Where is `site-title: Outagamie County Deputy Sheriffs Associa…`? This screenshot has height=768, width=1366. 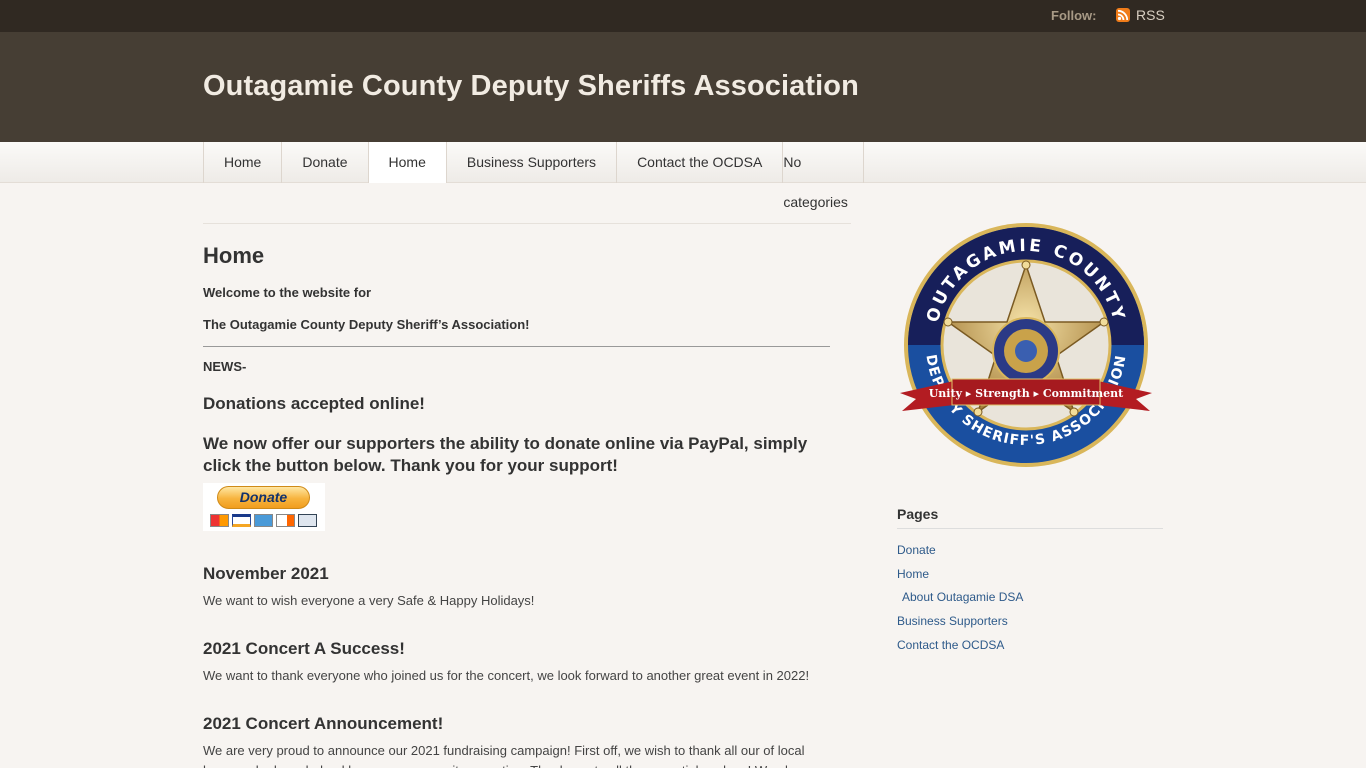
site-title: Outagamie County Deputy Sheriffs Associa… is located at coordinates (531, 86).